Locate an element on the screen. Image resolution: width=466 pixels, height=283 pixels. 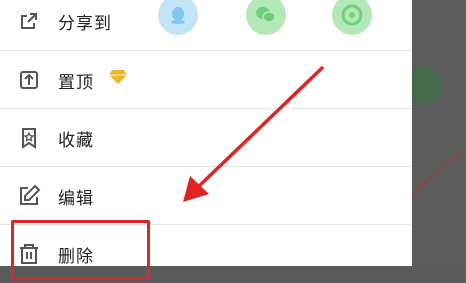
pin-top-icon is located at coordinates (29, 80).